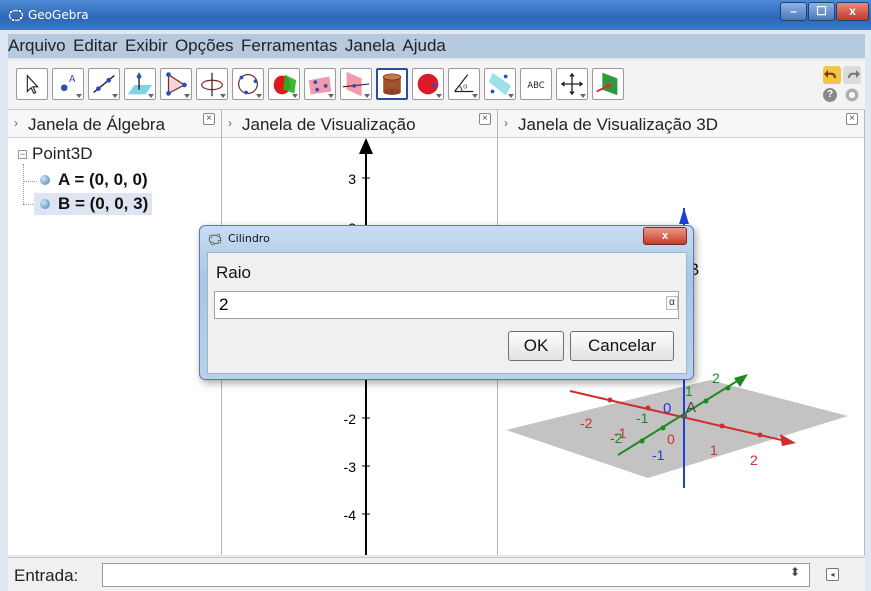  Describe the element at coordinates (96, 46) in the screenshot. I see `menu-editar: Editar` at that location.